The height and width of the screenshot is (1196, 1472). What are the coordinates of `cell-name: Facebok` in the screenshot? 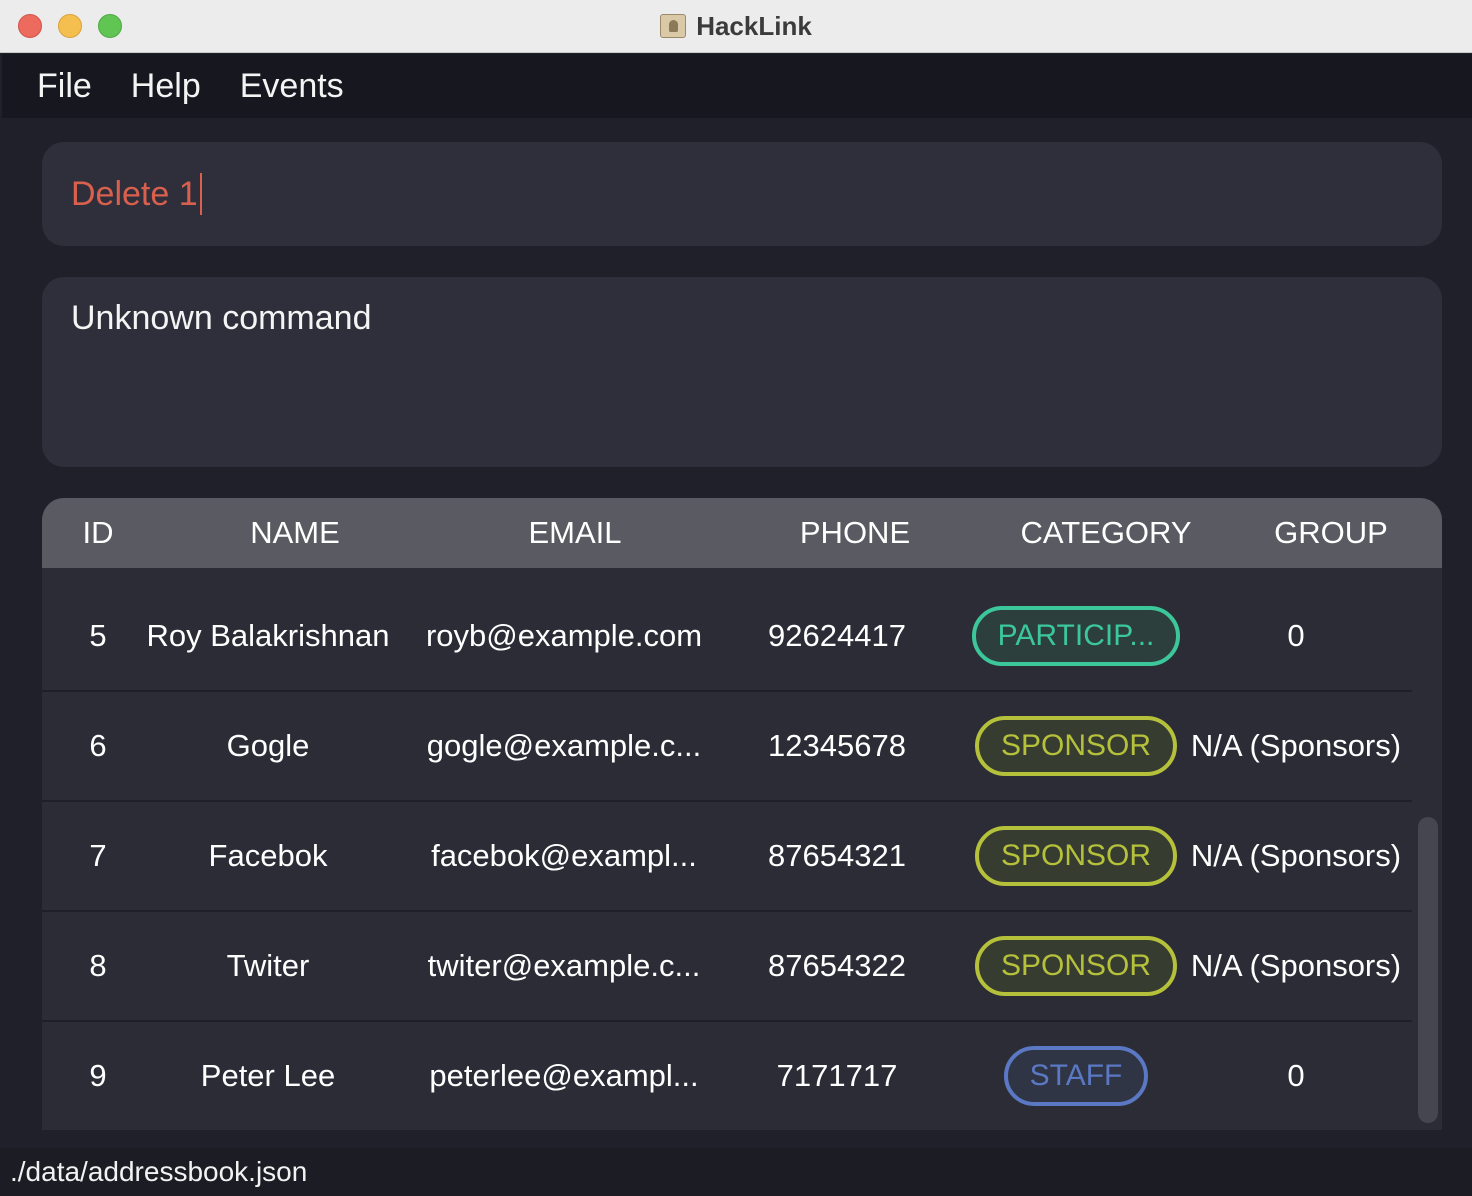 It's located at (268, 855).